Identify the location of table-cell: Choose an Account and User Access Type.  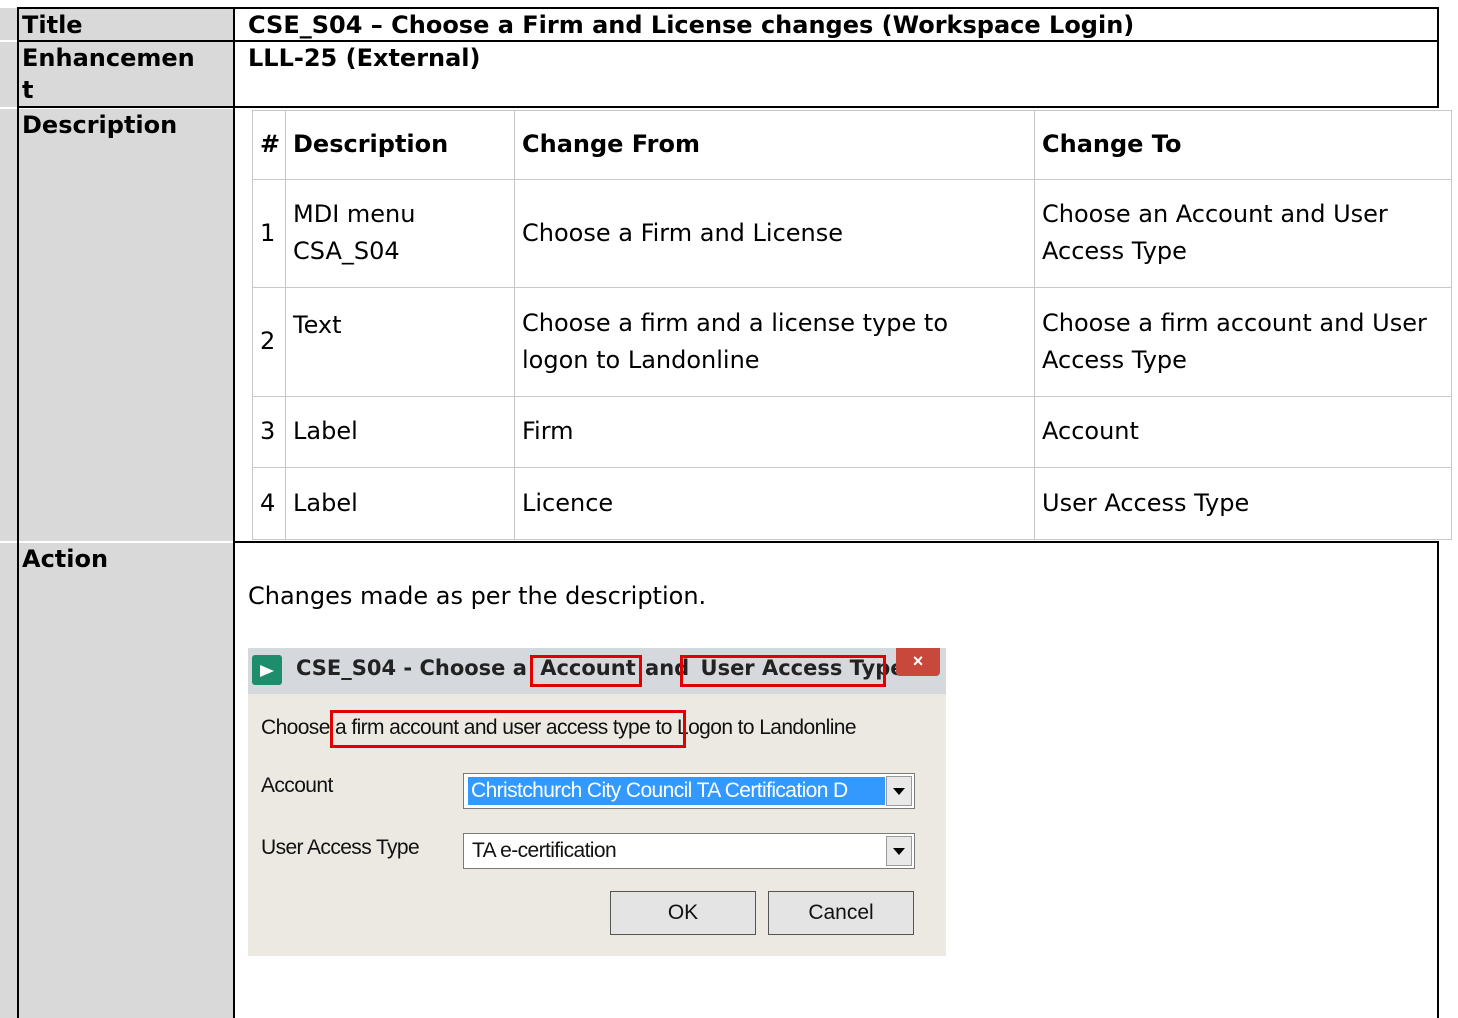
(1215, 232).